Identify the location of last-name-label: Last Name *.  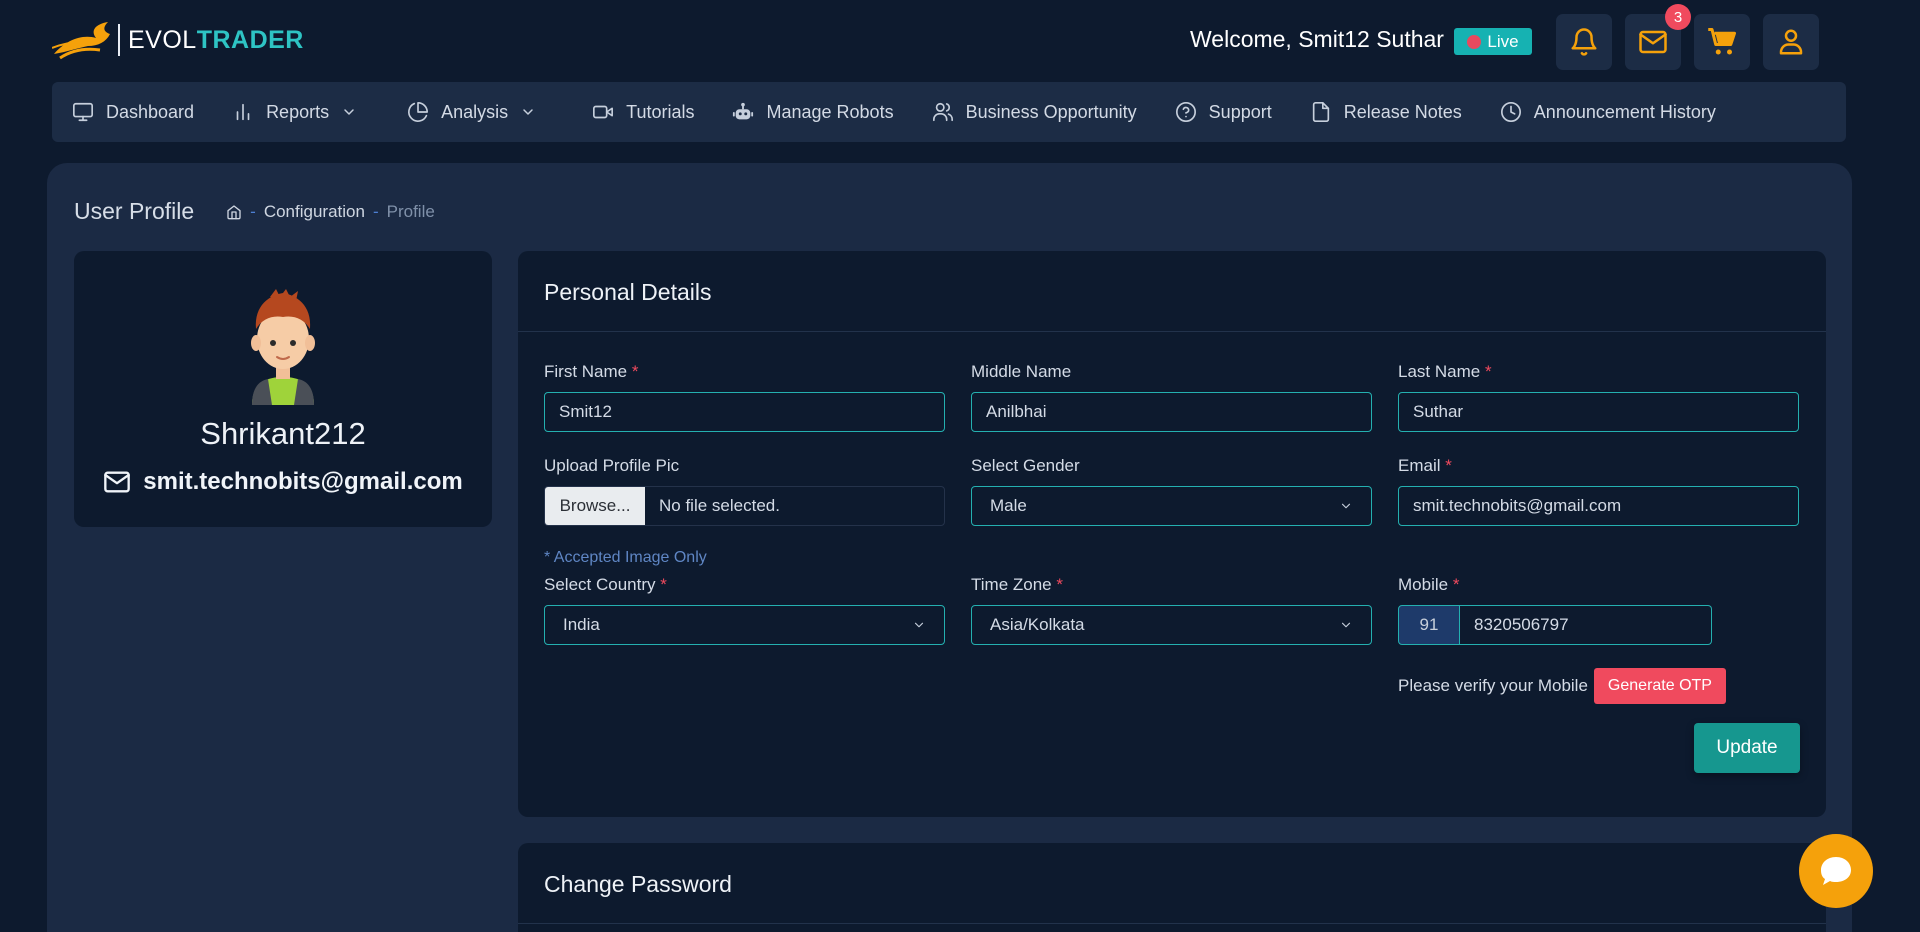
(1598, 372).